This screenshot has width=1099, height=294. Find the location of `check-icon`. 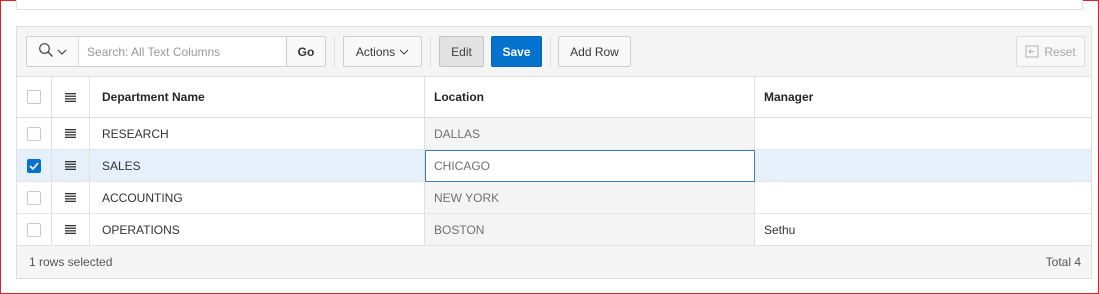

check-icon is located at coordinates (34, 165).